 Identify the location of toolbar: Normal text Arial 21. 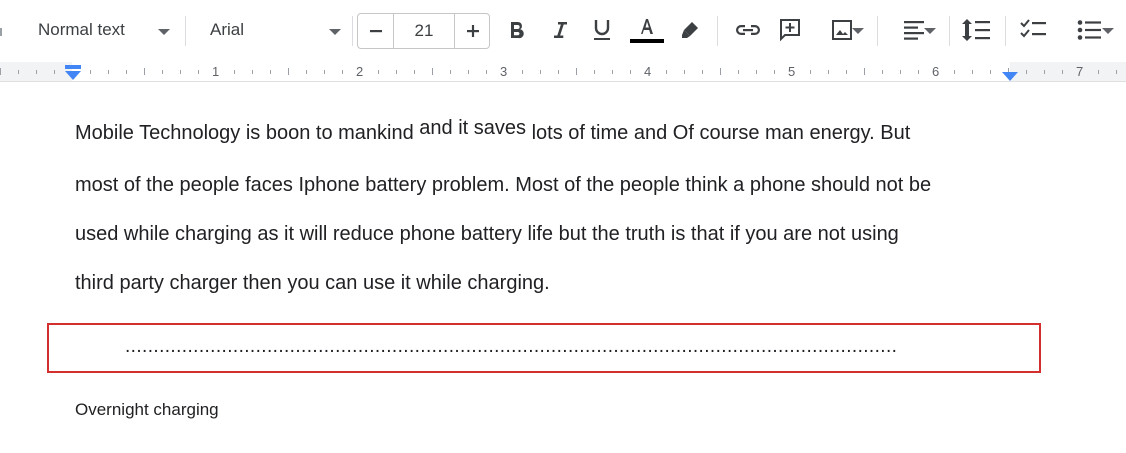
(563, 31).